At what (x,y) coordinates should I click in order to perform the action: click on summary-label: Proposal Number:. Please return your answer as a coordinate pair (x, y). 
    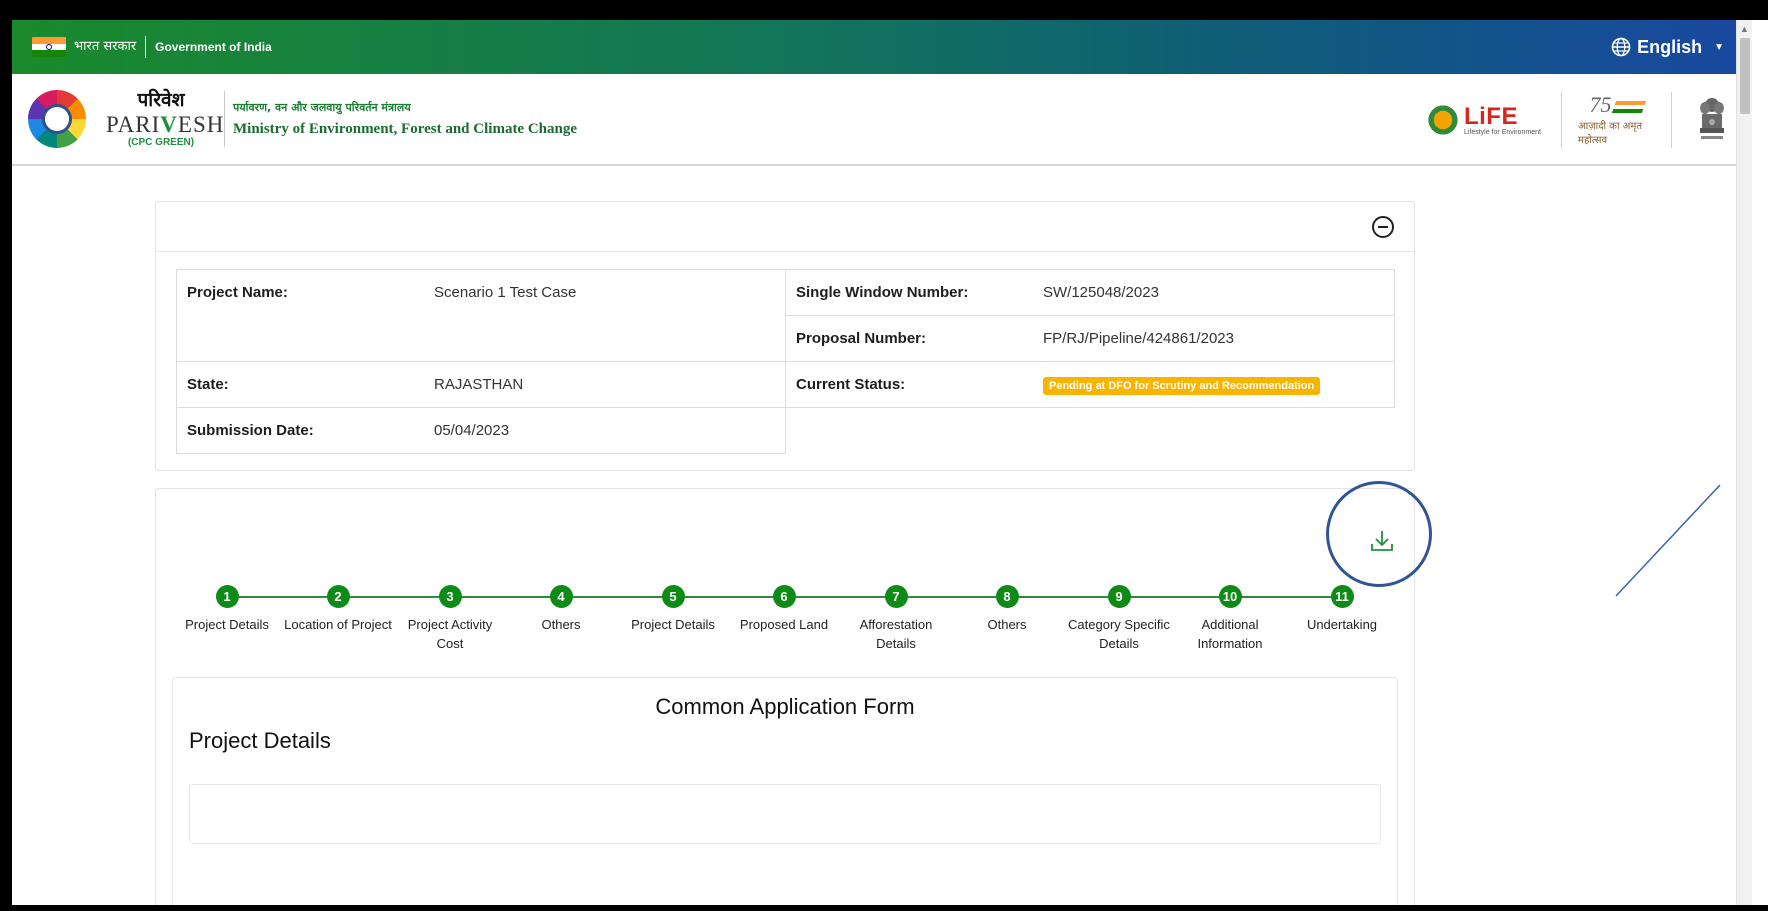
    Looking at the image, I should click on (861, 338).